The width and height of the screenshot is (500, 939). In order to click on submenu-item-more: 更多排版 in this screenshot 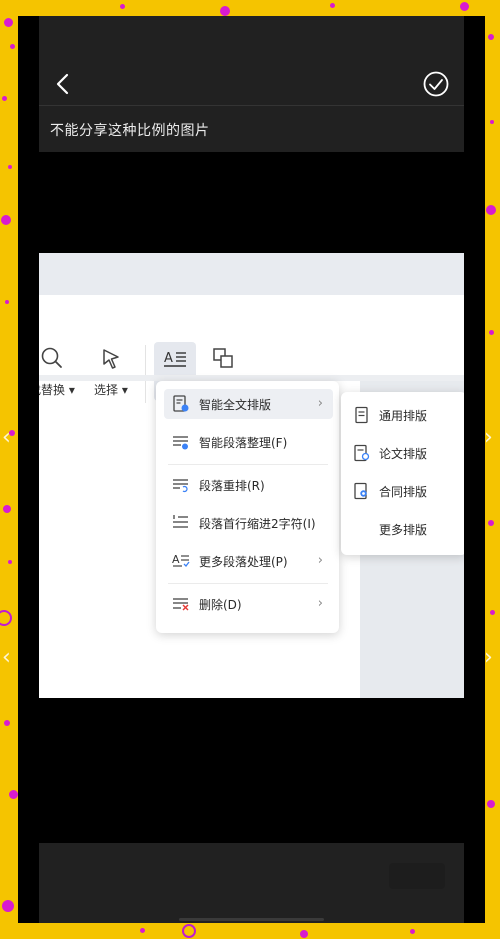, I will do `click(408, 529)`.